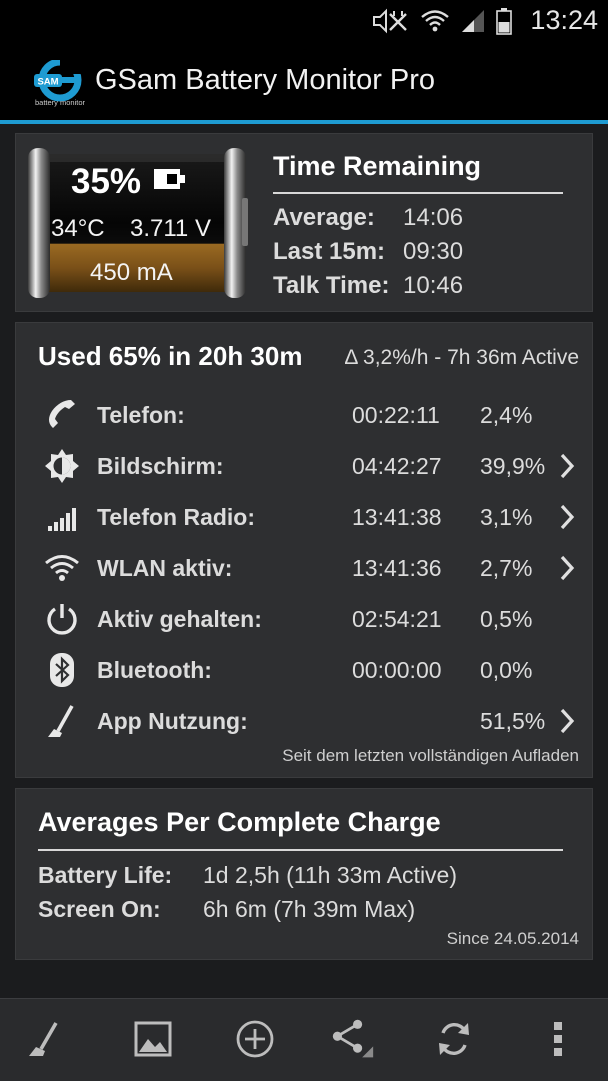 This screenshot has width=608, height=1081. Describe the element at coordinates (305, 618) in the screenshot. I see `usage-row-aktiv-gehalten: Aktiv gehalten: 02:54:21 0,5%` at that location.